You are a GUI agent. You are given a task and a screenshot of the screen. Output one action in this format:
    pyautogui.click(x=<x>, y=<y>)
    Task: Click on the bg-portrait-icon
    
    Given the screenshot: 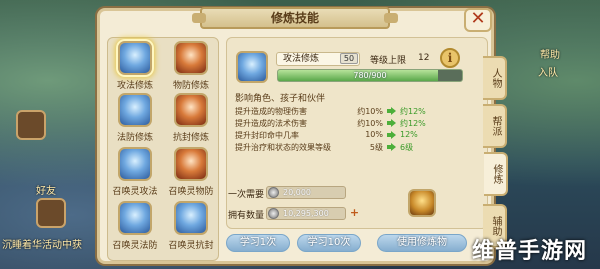 What is the action you would take?
    pyautogui.click(x=31, y=125)
    